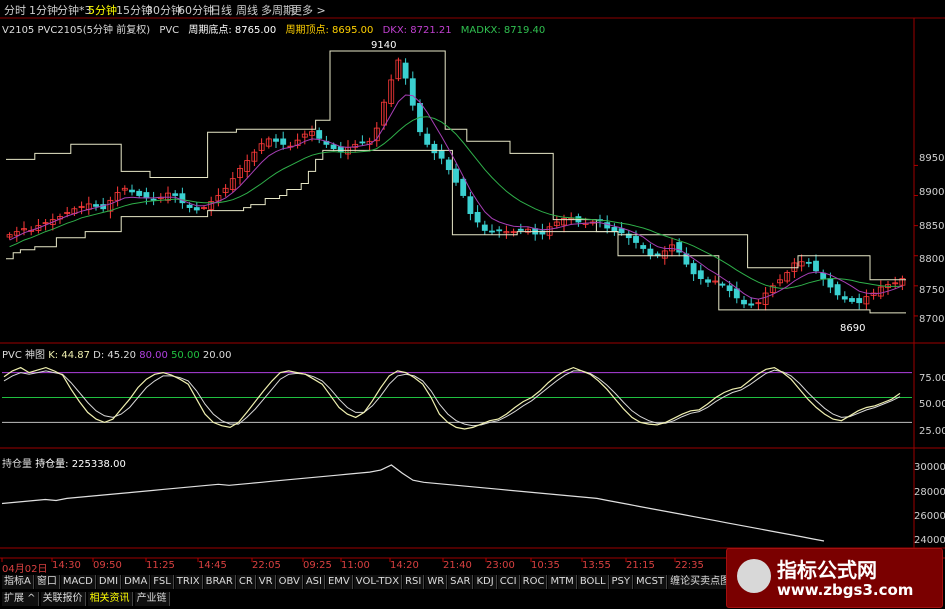 This screenshot has height=609, width=945. Describe the element at coordinates (593, 582) in the screenshot. I see `indicator-tab: BOLL` at that location.